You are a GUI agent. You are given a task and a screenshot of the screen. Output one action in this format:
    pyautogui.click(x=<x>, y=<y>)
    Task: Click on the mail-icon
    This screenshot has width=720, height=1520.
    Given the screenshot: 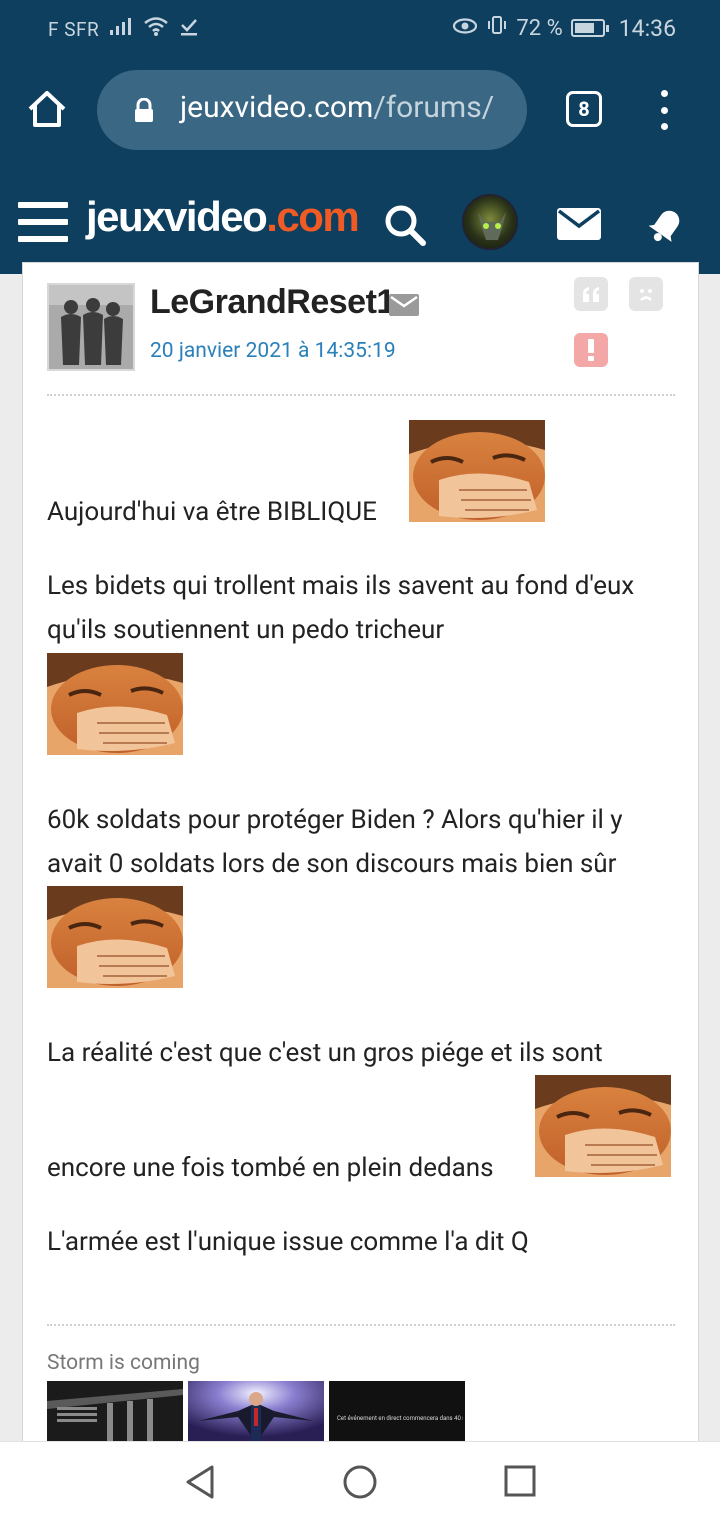 What is the action you would take?
    pyautogui.click(x=579, y=226)
    